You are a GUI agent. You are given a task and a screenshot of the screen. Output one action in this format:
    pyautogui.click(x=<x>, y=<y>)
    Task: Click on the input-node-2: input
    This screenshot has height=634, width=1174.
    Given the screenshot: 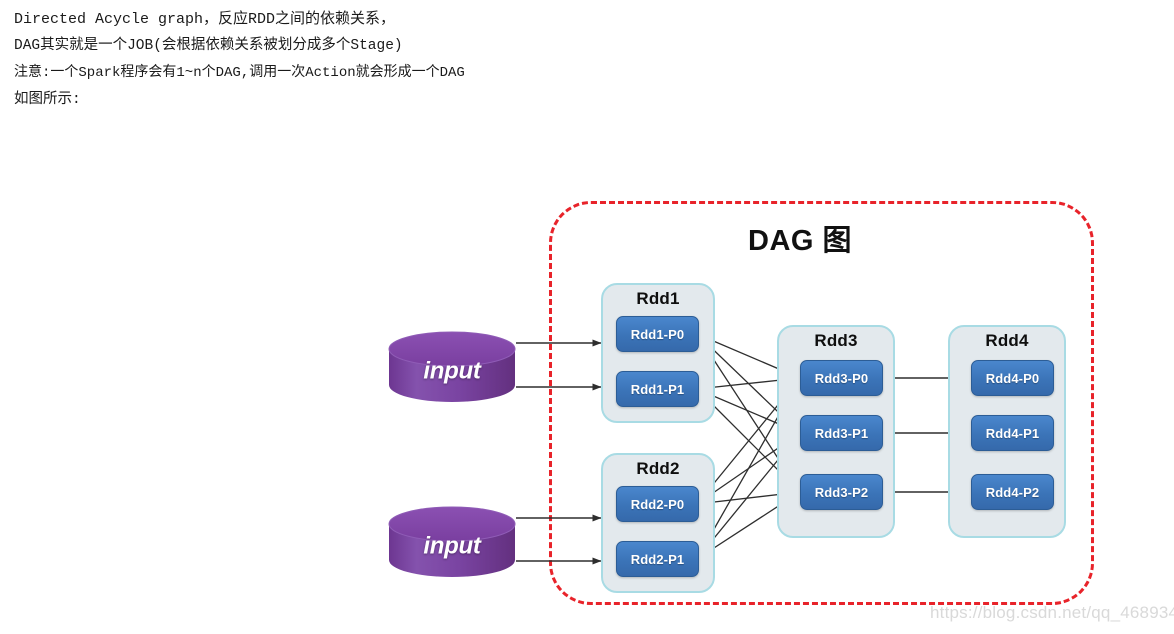 What is the action you would take?
    pyautogui.click(x=452, y=547)
    